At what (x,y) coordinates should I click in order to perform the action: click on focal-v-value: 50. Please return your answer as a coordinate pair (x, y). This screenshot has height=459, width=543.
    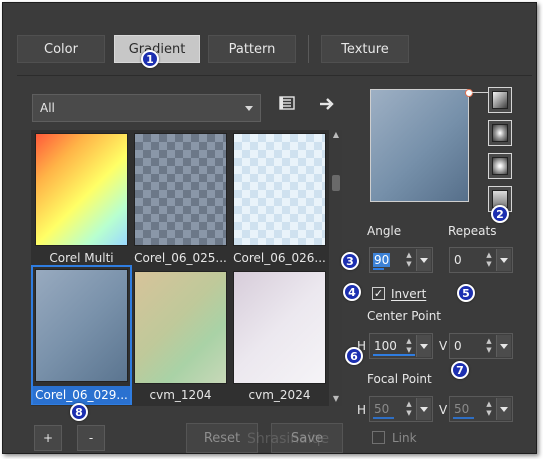
    Looking at the image, I should click on (462, 409).